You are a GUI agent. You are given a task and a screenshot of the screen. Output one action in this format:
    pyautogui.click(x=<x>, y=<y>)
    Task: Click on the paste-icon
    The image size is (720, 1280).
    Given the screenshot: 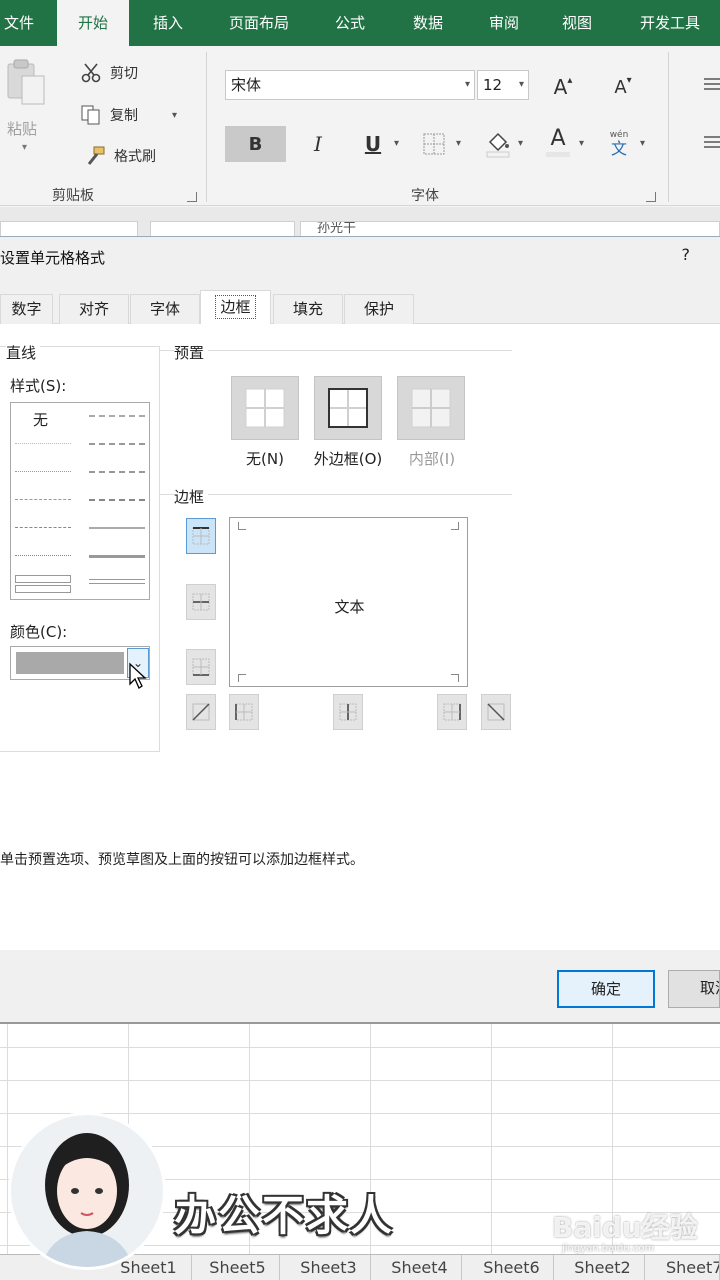 What is the action you would take?
    pyautogui.click(x=25, y=83)
    